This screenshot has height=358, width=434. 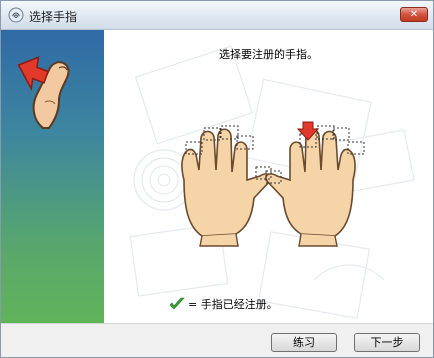 What do you see at coordinates (43, 92) in the screenshot?
I see `finger-press-icon` at bounding box center [43, 92].